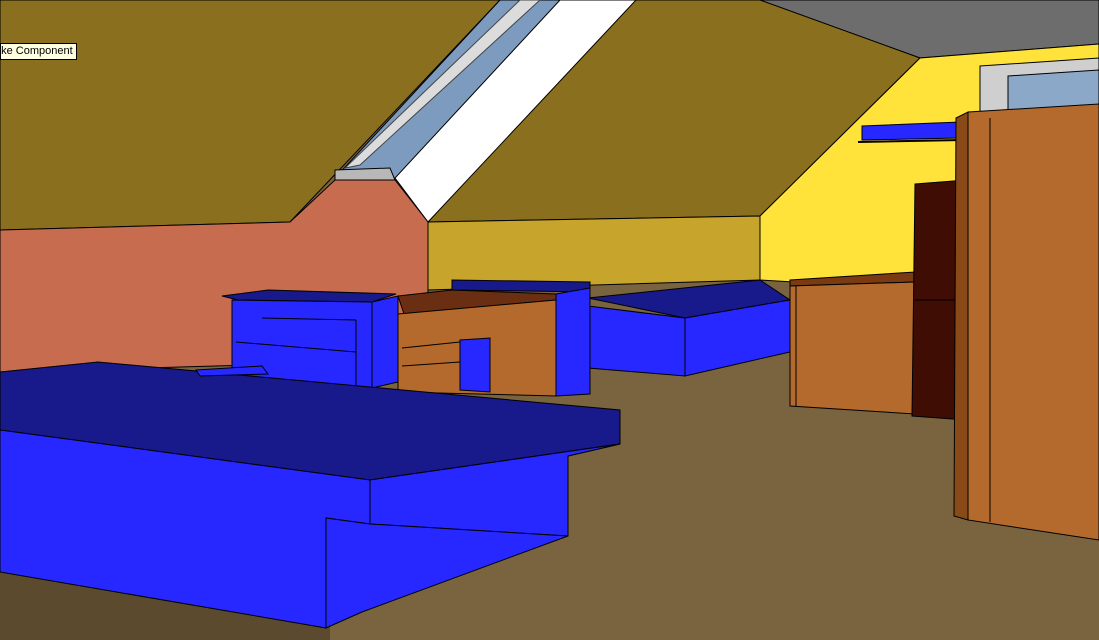 The width and height of the screenshot is (1099, 640). Describe the element at coordinates (852, 348) in the screenshot. I see `right-dresser-front` at that location.